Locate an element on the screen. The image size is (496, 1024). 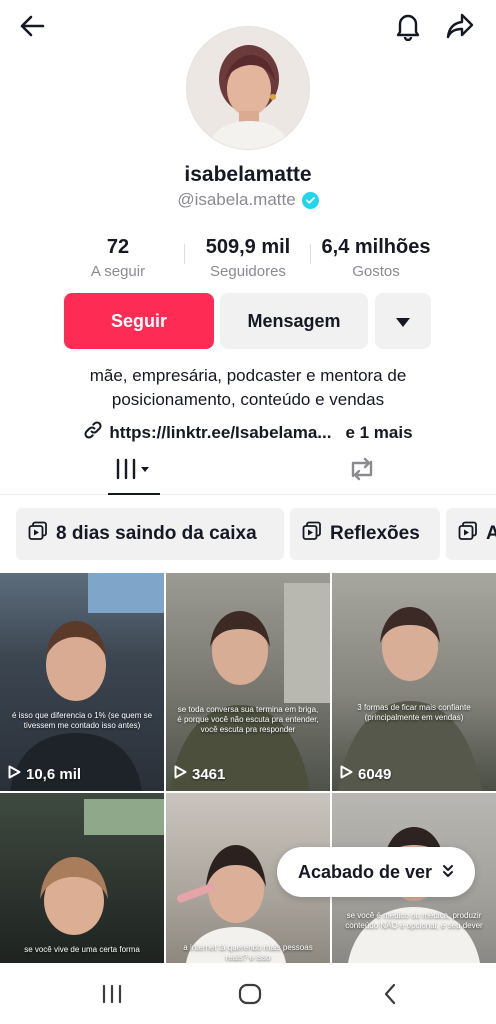
bell-icon is located at coordinates (408, 26).